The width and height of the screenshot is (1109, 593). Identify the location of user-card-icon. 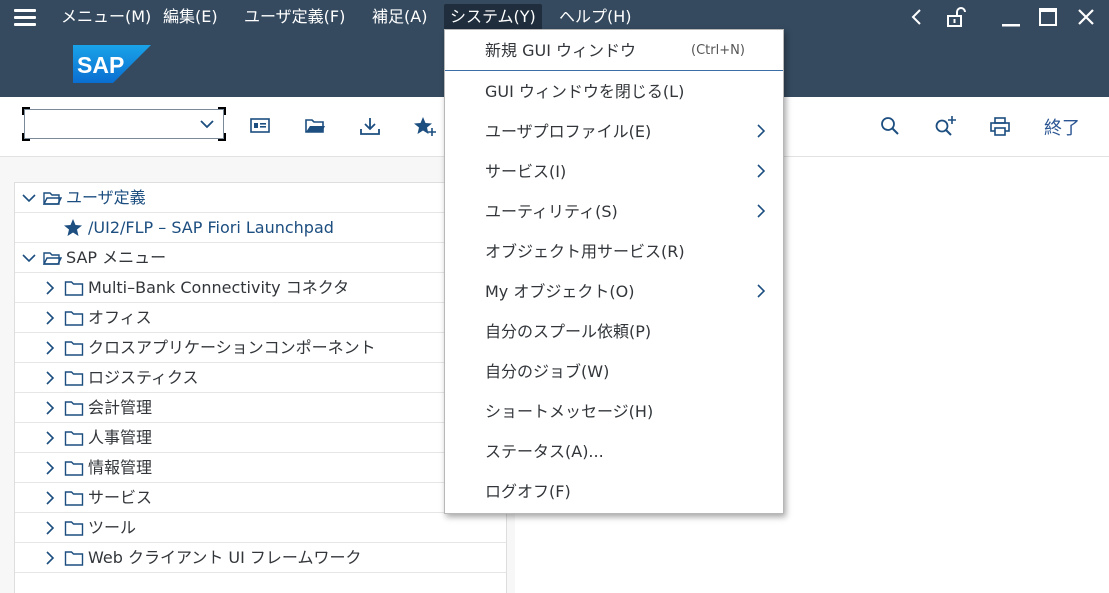
(260, 126).